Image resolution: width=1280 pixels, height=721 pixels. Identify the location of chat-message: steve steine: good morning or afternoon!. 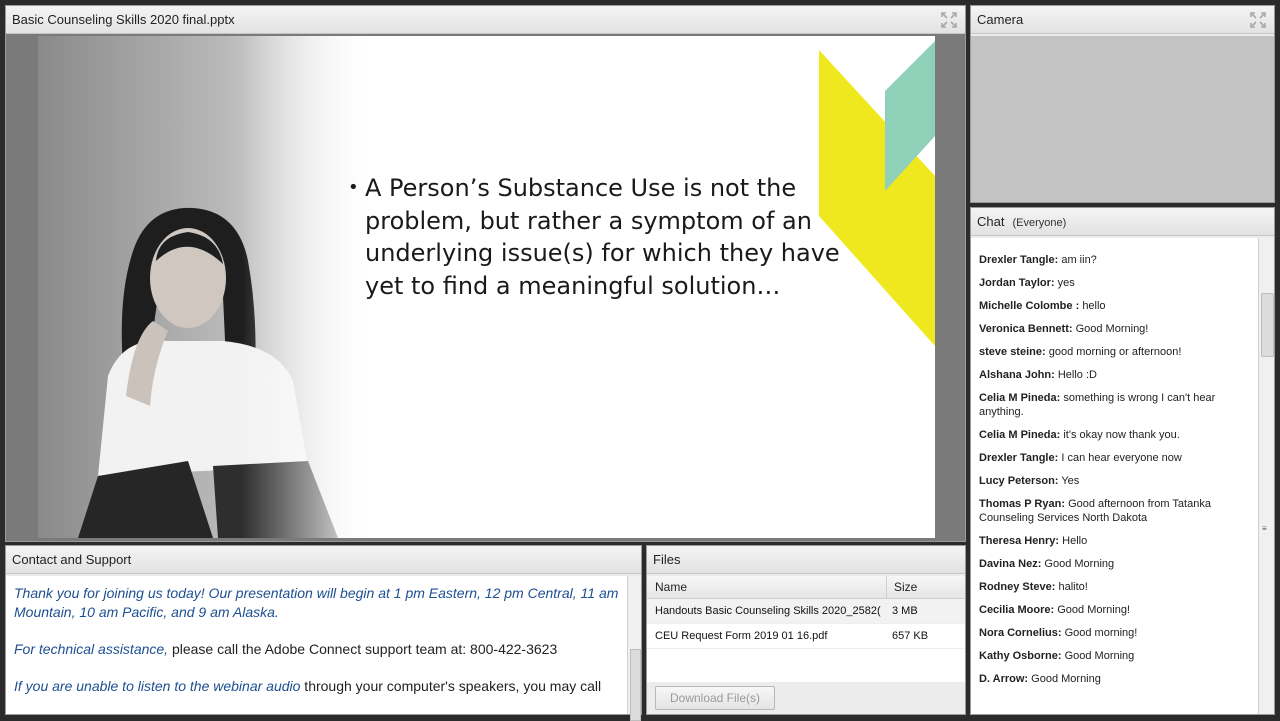
(1114, 352).